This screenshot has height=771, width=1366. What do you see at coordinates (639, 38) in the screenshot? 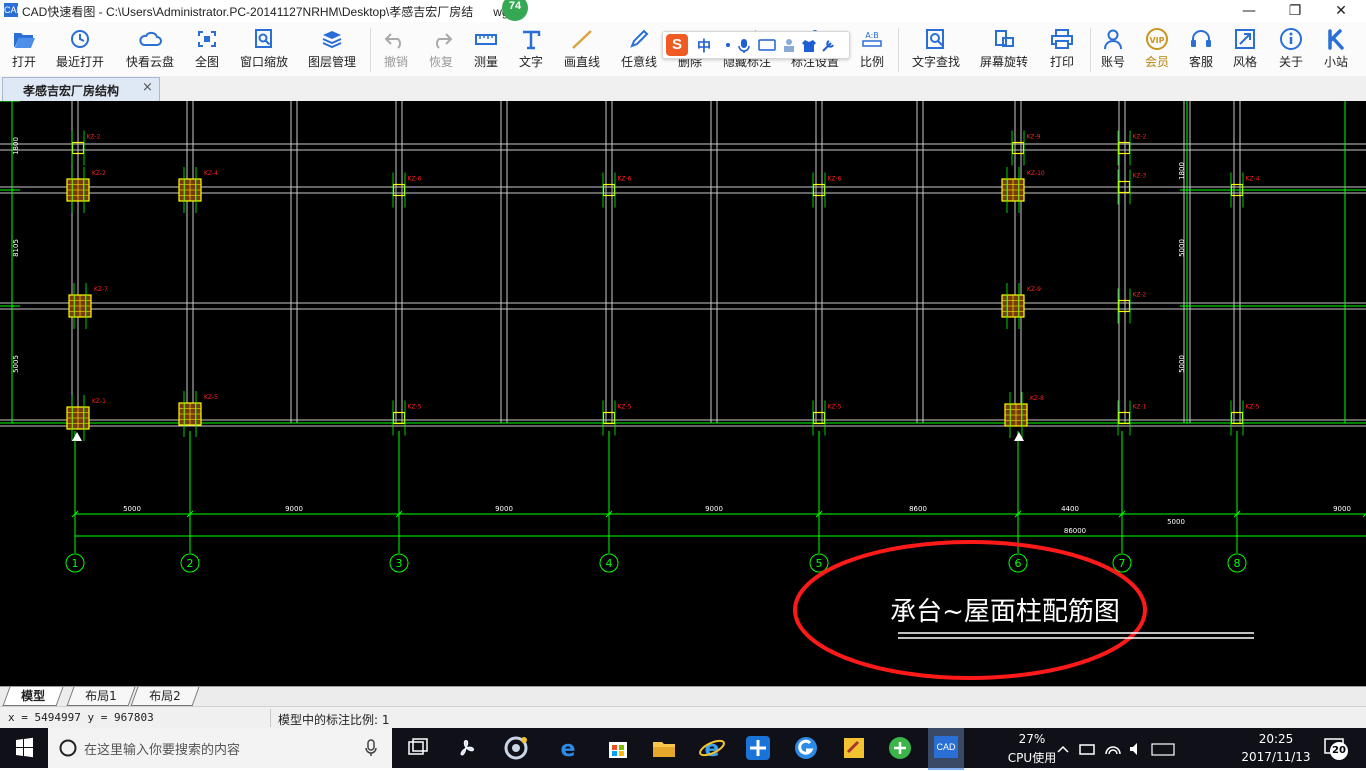
I see `pen-icon` at bounding box center [639, 38].